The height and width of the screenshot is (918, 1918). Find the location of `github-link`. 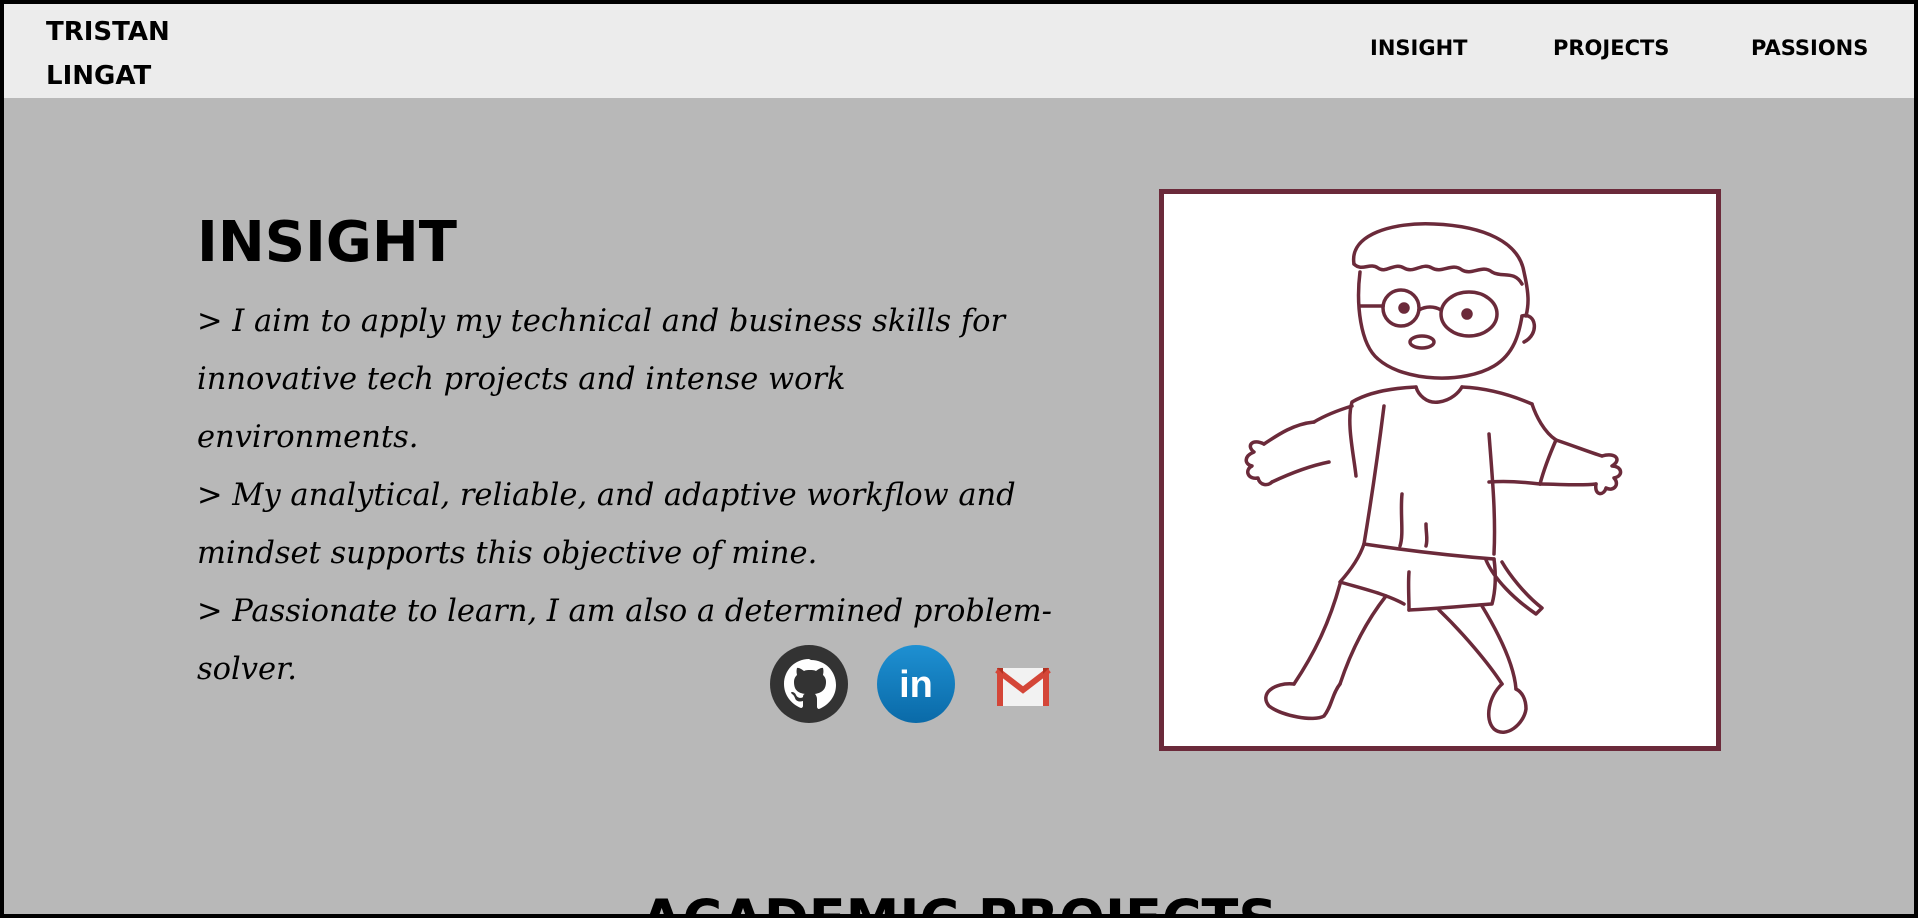

github-link is located at coordinates (809, 684).